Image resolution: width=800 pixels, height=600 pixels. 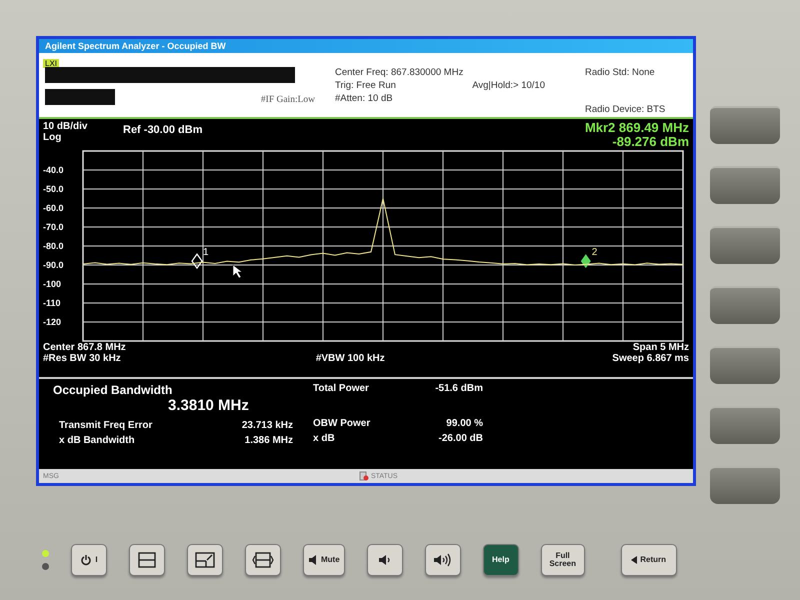 I want to click on result-label: Total Power, so click(x=341, y=388).